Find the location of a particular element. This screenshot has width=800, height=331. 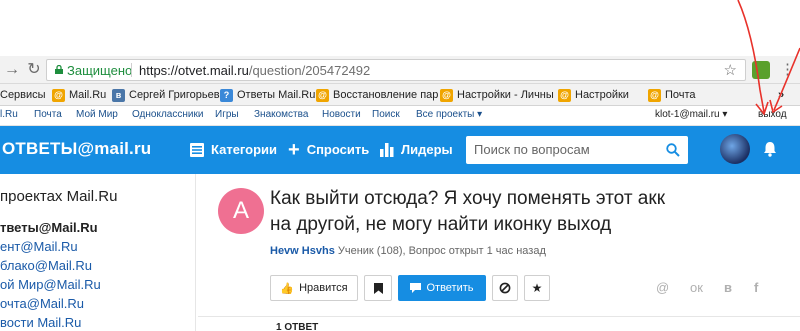

bookmark-item: @ Настройки is located at coordinates (593, 95).